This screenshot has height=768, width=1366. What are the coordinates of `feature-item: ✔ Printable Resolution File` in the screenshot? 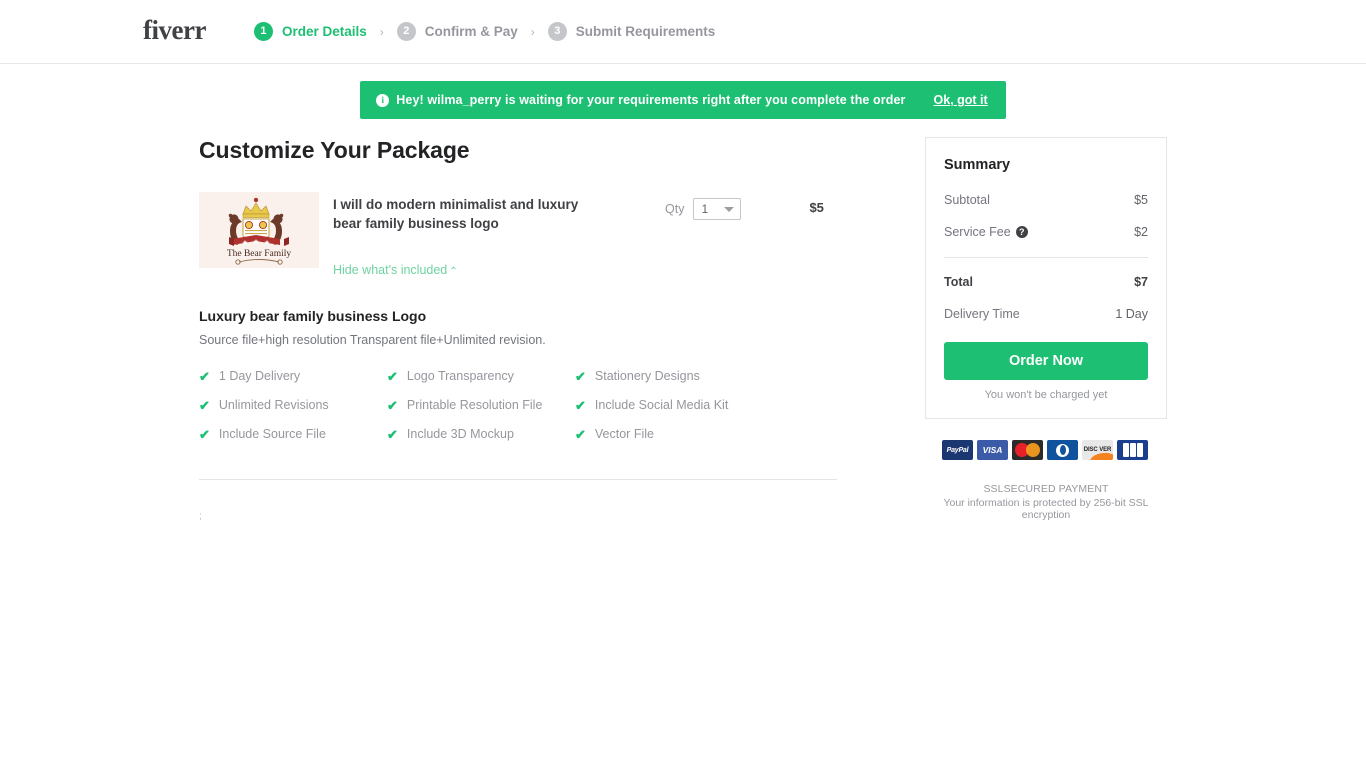 It's located at (481, 405).